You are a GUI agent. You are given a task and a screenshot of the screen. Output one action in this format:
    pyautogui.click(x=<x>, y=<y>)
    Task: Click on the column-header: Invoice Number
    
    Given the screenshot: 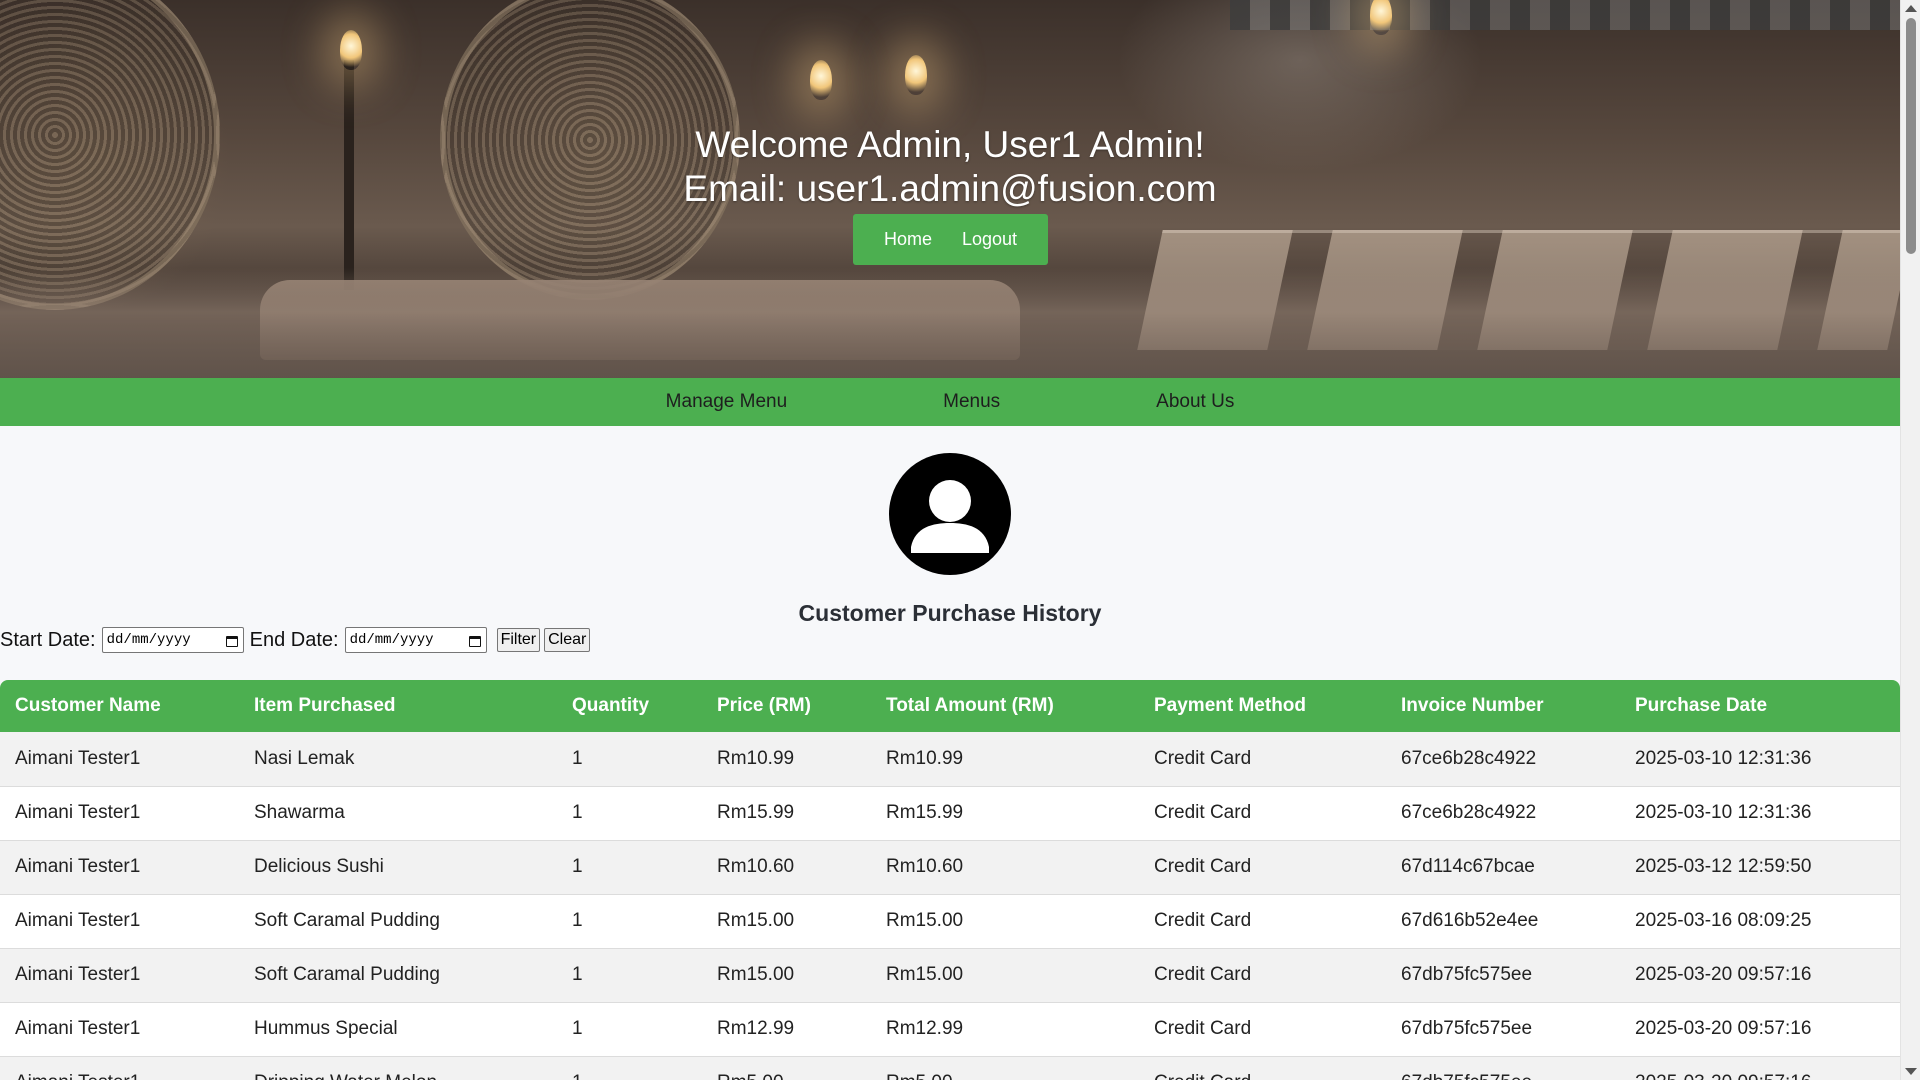 What is the action you would take?
    pyautogui.click(x=1472, y=705)
    